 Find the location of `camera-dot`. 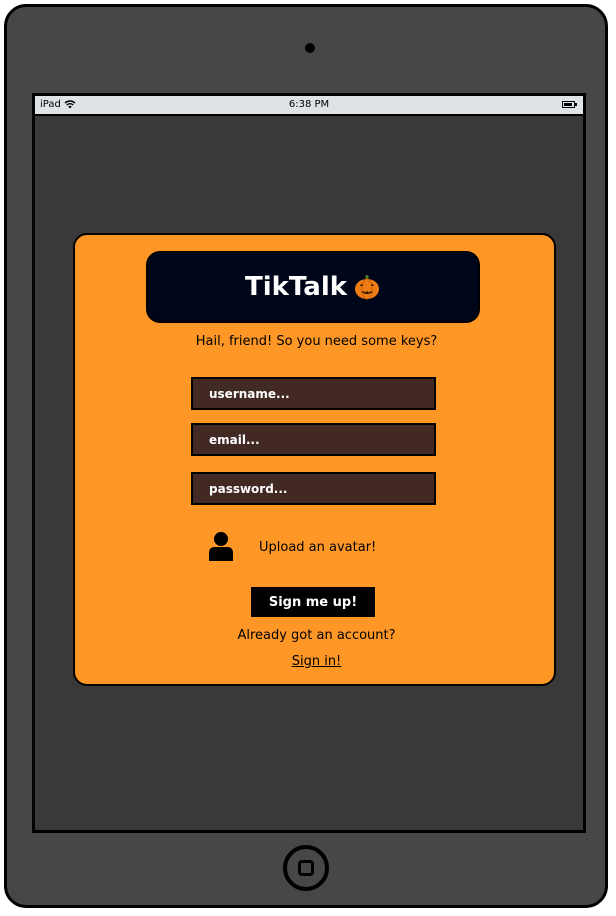

camera-dot is located at coordinates (310, 48).